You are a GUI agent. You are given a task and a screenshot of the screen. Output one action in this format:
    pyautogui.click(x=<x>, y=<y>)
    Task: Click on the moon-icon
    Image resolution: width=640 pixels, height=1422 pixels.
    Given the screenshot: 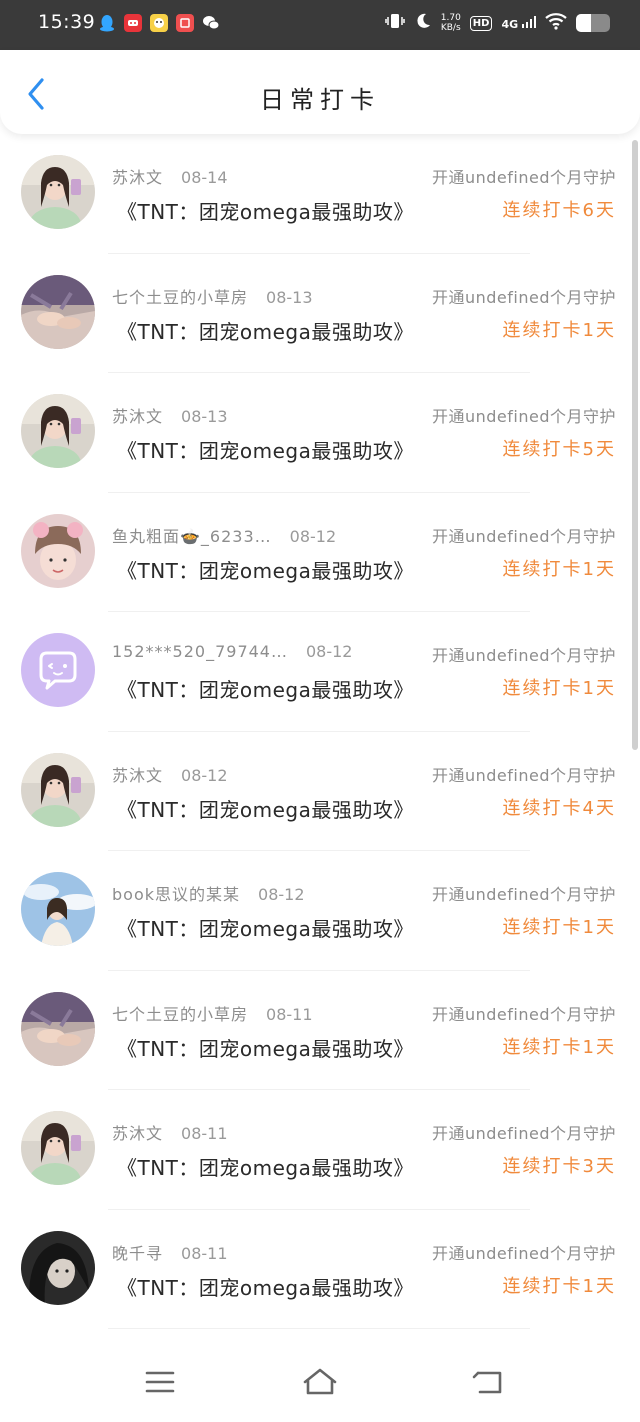 What is the action you would take?
    pyautogui.click(x=423, y=23)
    